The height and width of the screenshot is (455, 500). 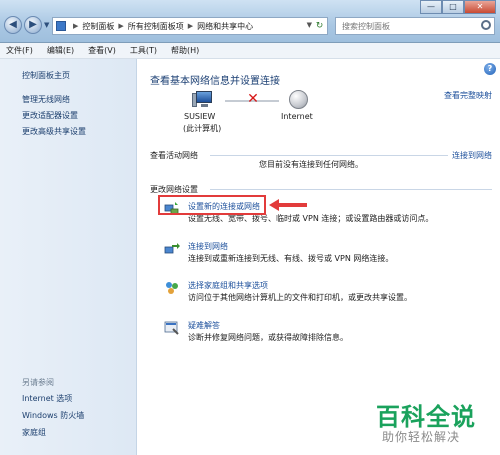 What do you see at coordinates (203, 100) in the screenshot?
I see `computer-icon` at bounding box center [203, 100].